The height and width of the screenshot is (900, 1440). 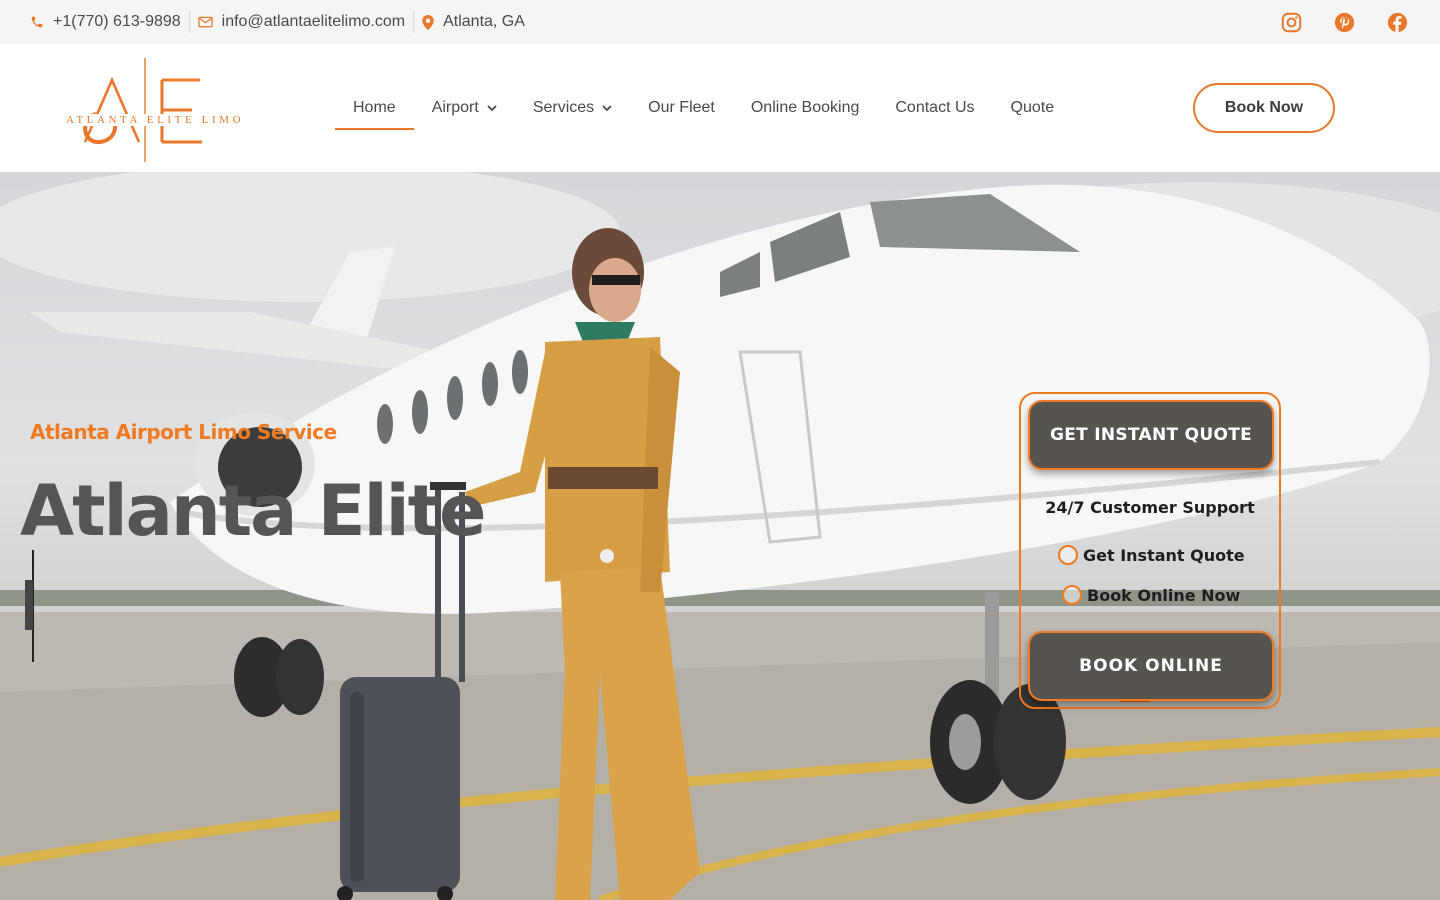 I want to click on nav-label: Contact Us, so click(x=935, y=107).